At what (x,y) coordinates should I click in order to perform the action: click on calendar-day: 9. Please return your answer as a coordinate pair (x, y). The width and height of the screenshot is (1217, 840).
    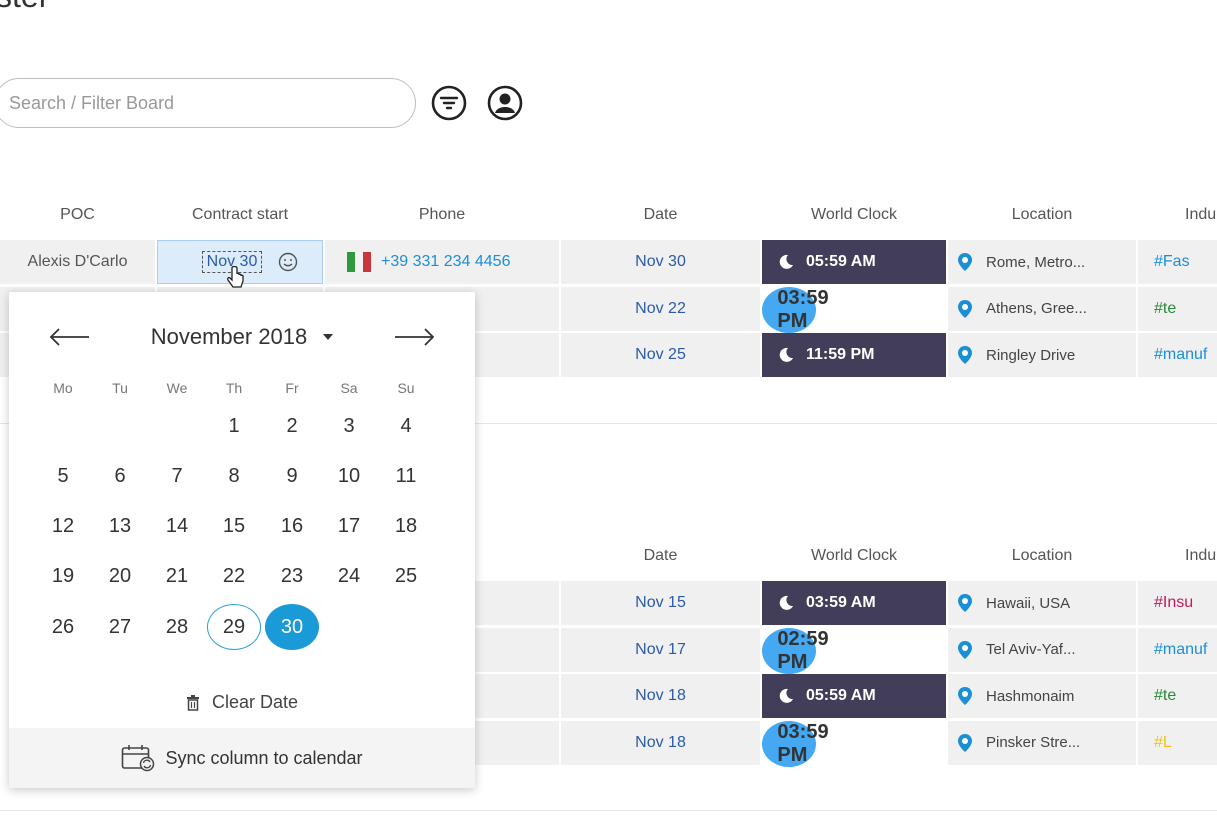
    Looking at the image, I should click on (292, 476).